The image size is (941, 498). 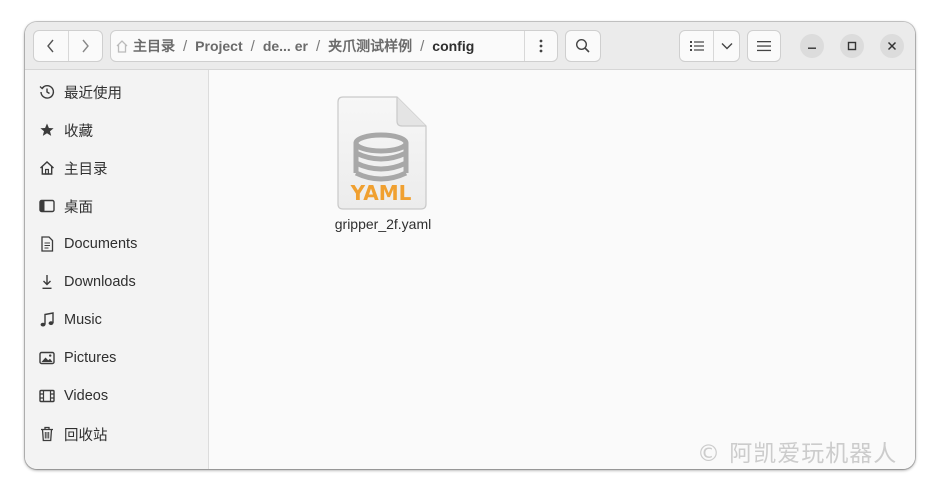 I want to click on search-button, so click(x=583, y=46).